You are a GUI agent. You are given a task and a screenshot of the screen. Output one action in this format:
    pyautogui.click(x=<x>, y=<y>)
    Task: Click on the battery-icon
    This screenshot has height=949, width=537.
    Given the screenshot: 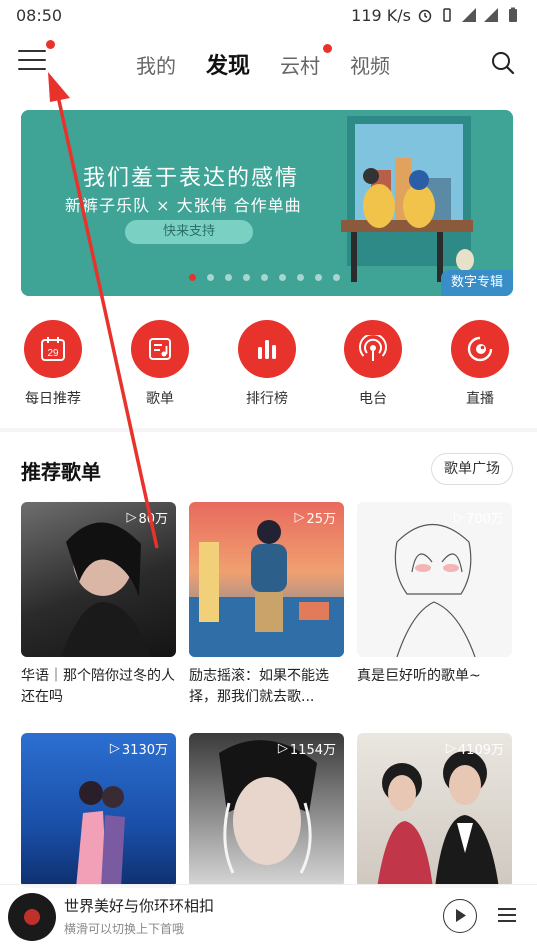 What is the action you would take?
    pyautogui.click(x=513, y=14)
    